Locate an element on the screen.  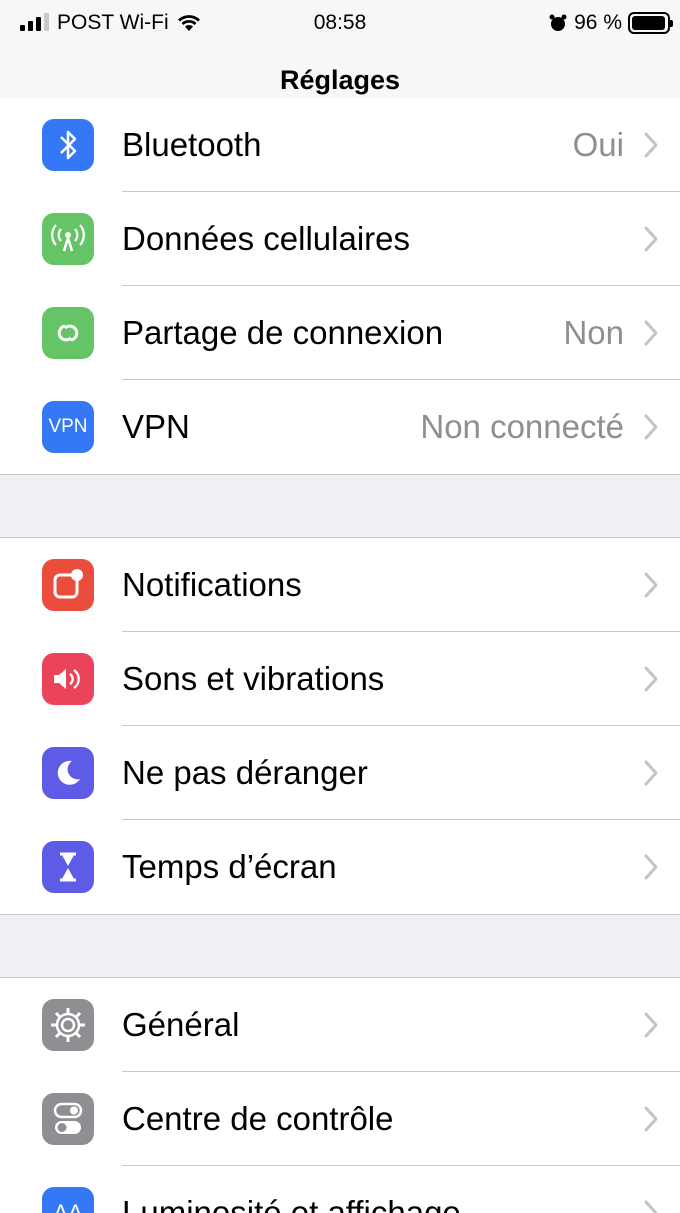
notifications-icon is located at coordinates (68, 585).